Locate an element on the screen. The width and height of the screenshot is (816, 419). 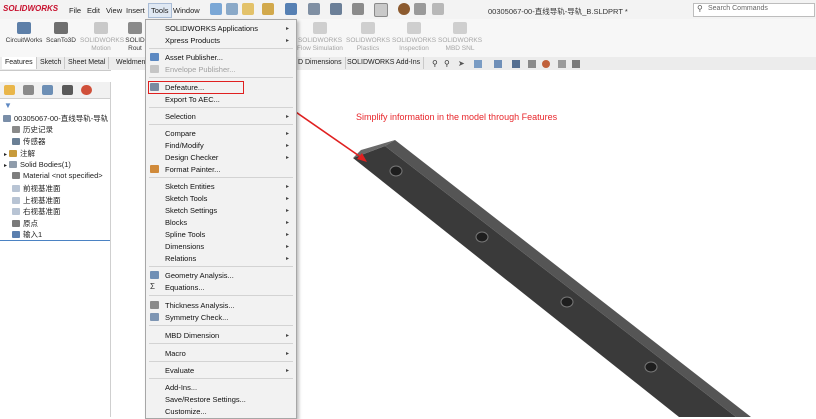
flow-simulation-button: SOLIDWORKS Flow Simulation is located at coordinates (320, 37).